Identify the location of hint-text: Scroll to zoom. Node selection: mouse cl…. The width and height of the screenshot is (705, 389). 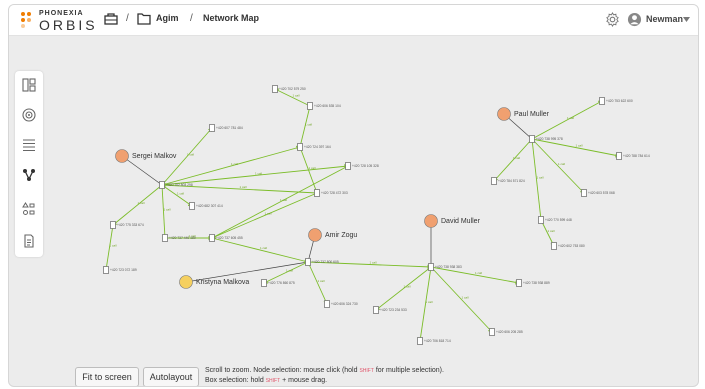
(282, 370).